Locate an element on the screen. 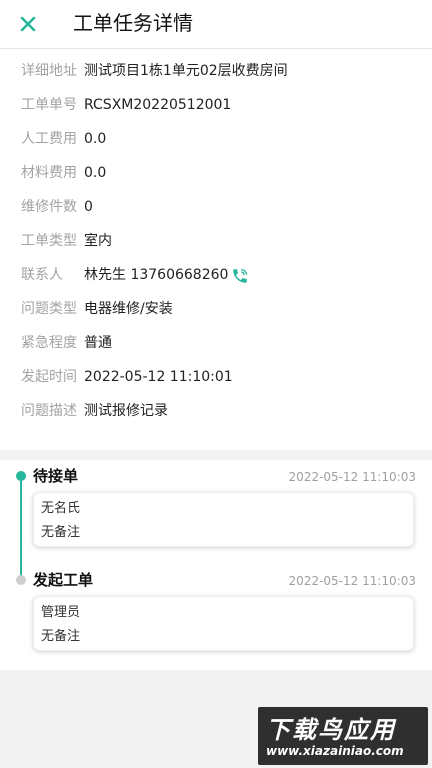  detail-row-urgency: 紧急程度 普通 is located at coordinates (66, 343).